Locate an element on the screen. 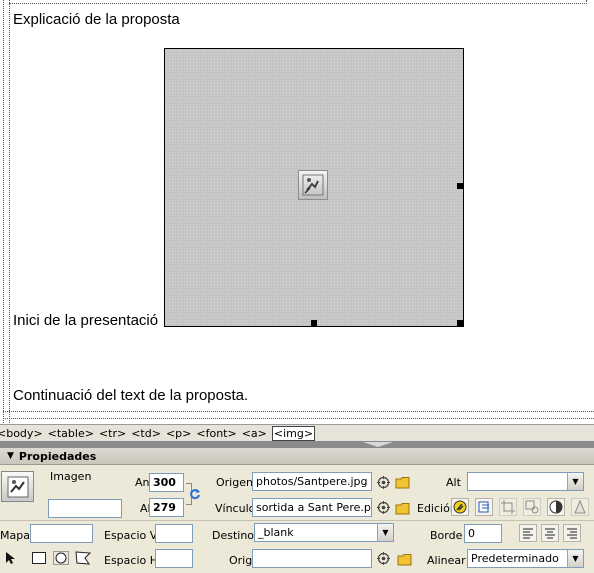 The image size is (594, 573). brightness-contrast-icon is located at coordinates (556, 507).